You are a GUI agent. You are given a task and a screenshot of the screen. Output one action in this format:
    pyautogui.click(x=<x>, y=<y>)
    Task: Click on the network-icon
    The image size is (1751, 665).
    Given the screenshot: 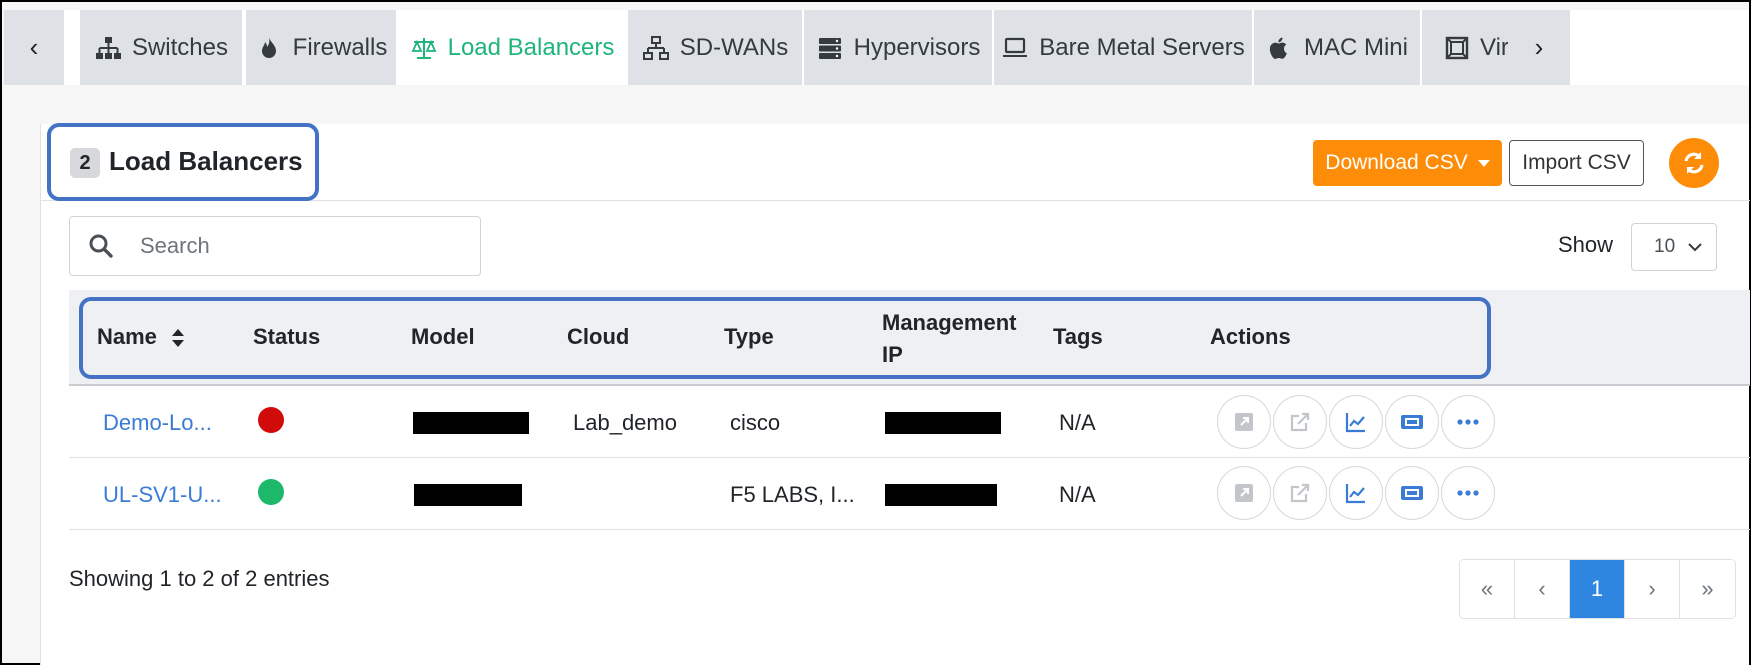 What is the action you would take?
    pyautogui.click(x=108, y=48)
    